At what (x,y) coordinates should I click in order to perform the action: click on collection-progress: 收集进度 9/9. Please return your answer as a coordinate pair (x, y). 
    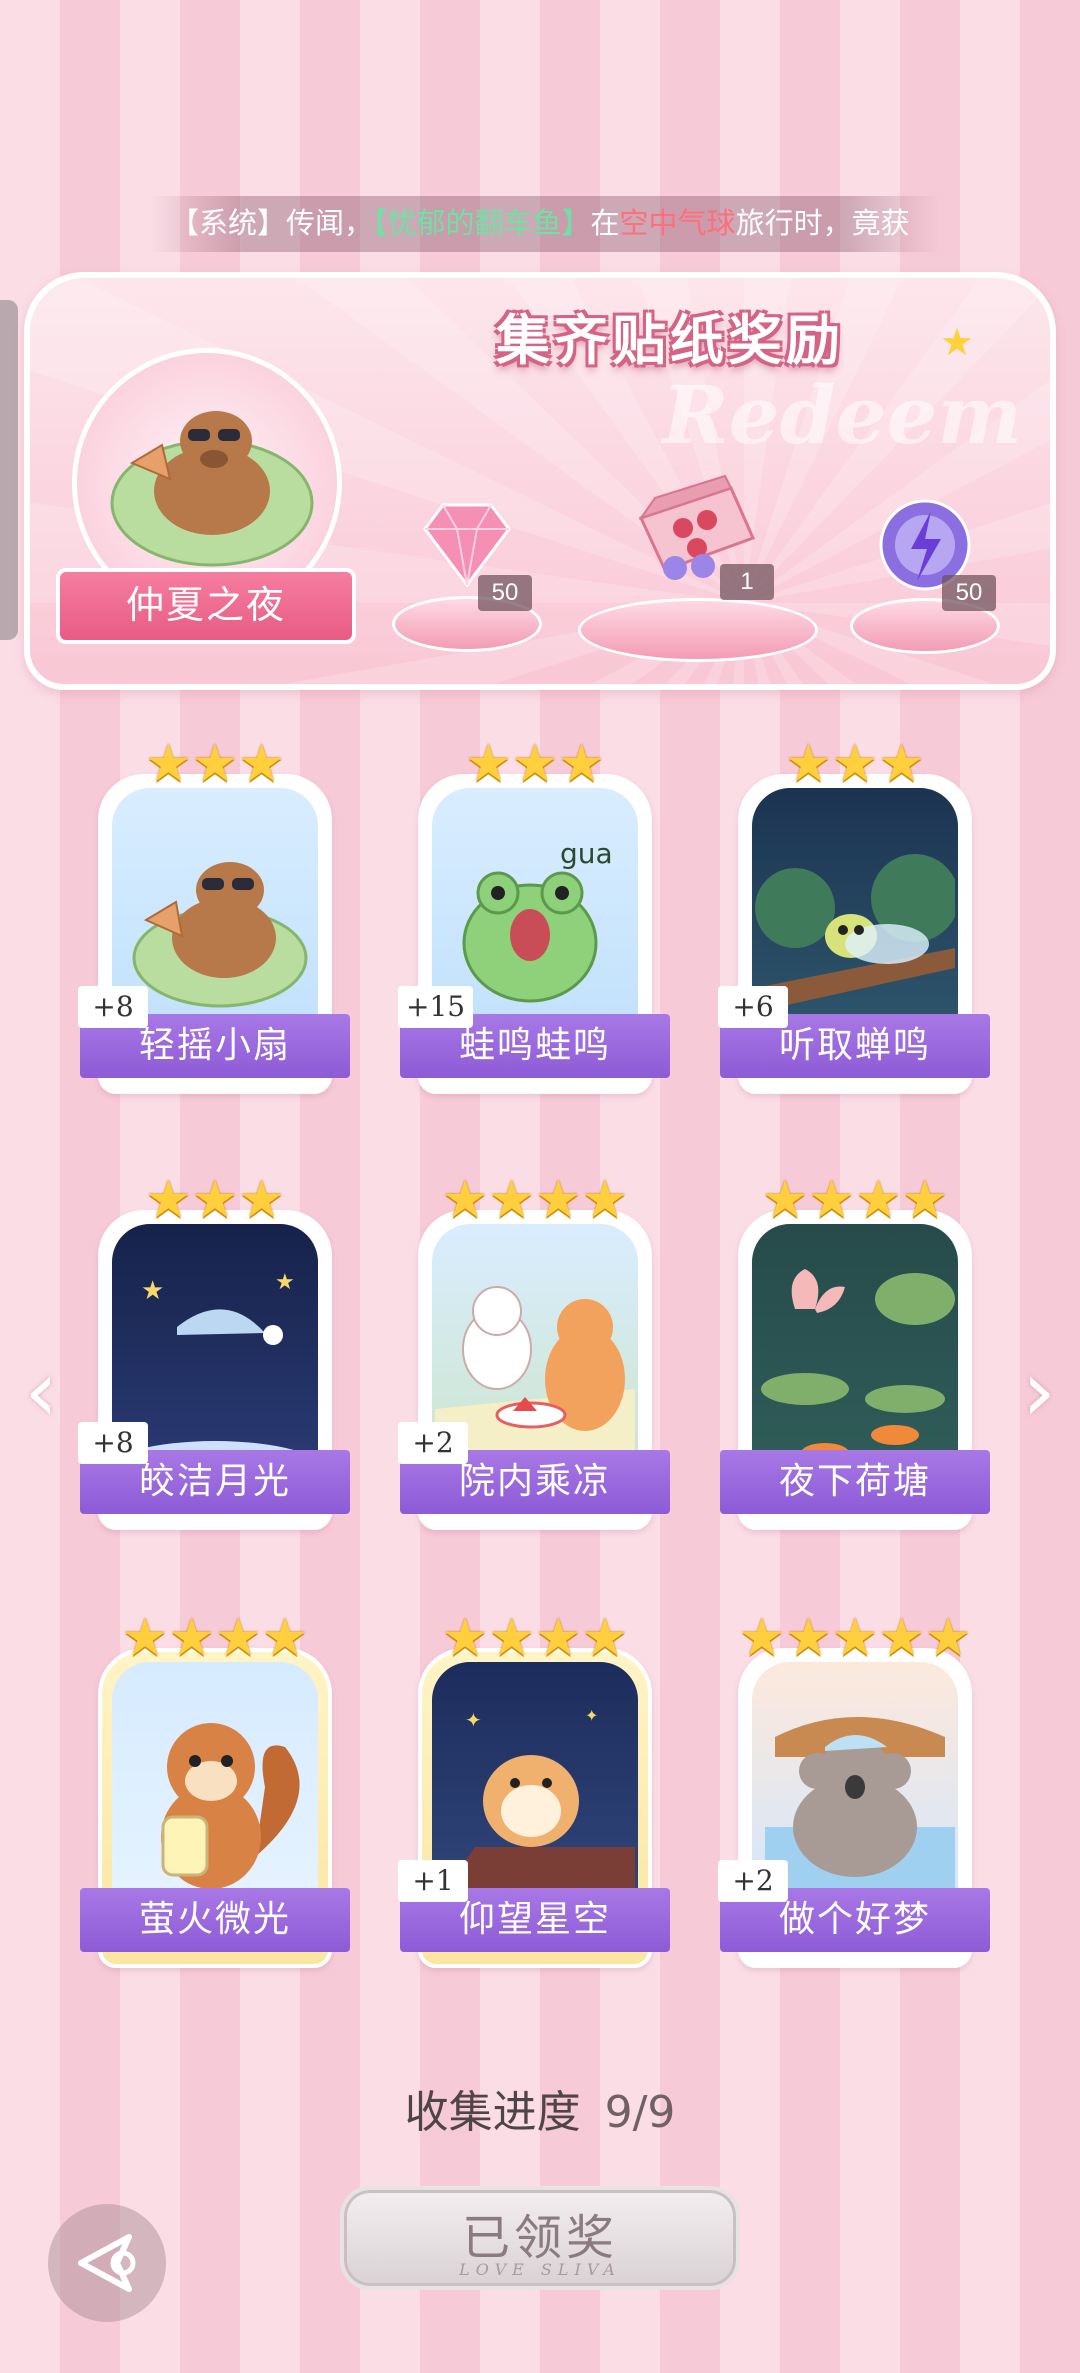
    Looking at the image, I should click on (540, 2113).